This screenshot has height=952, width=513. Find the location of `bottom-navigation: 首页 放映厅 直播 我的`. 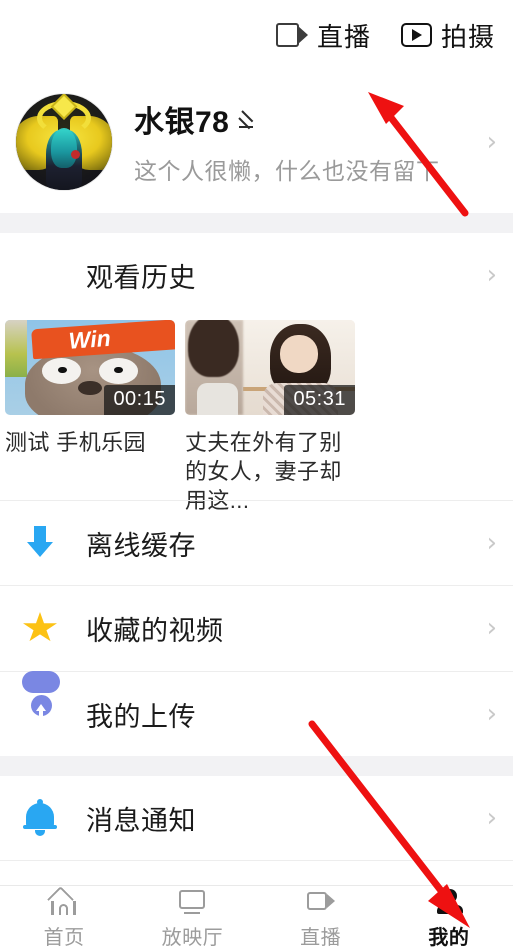

bottom-navigation: 首页 放映厅 直播 我的 is located at coordinates (256, 918).